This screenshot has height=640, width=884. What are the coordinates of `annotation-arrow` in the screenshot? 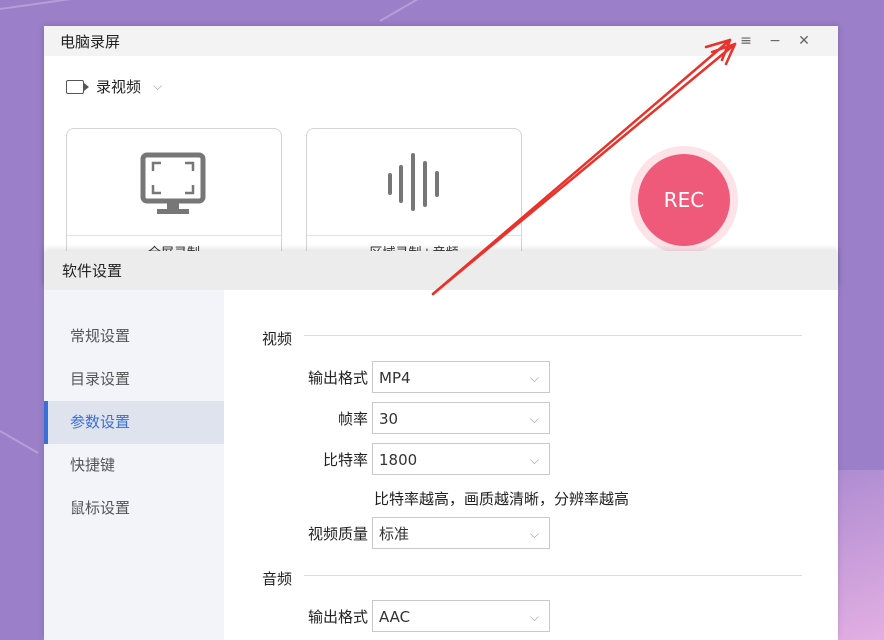 It's located at (584, 167).